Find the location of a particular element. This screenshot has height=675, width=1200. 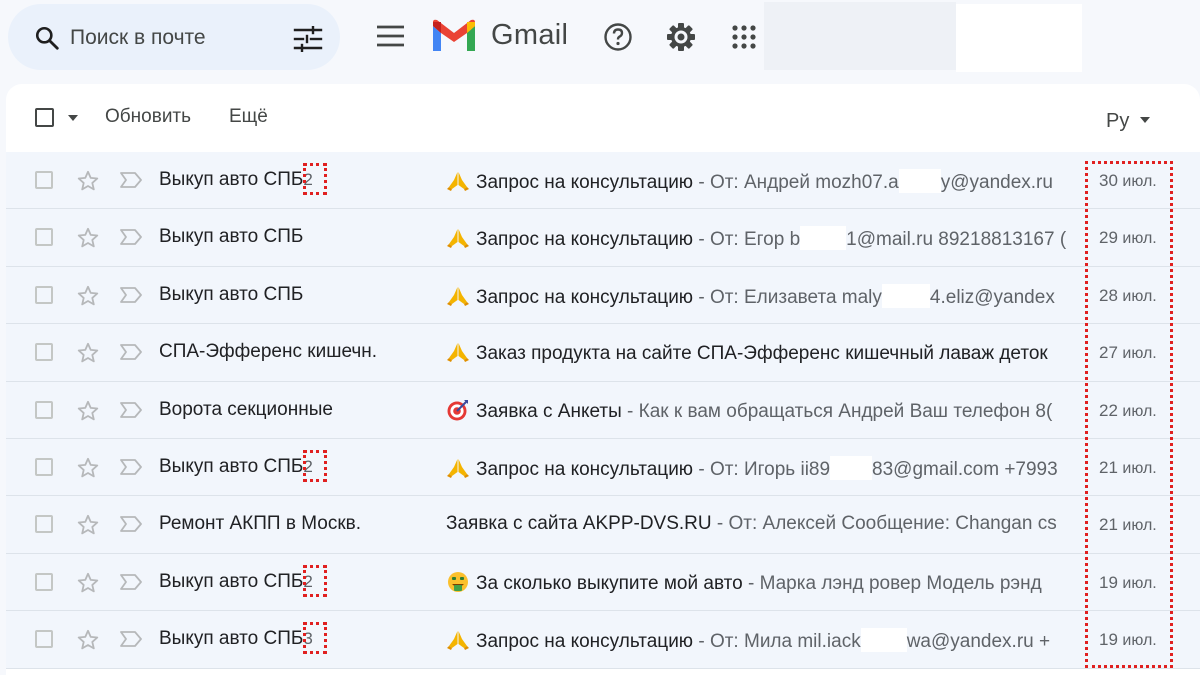

gmail-logo-icon is located at coordinates (454, 36).